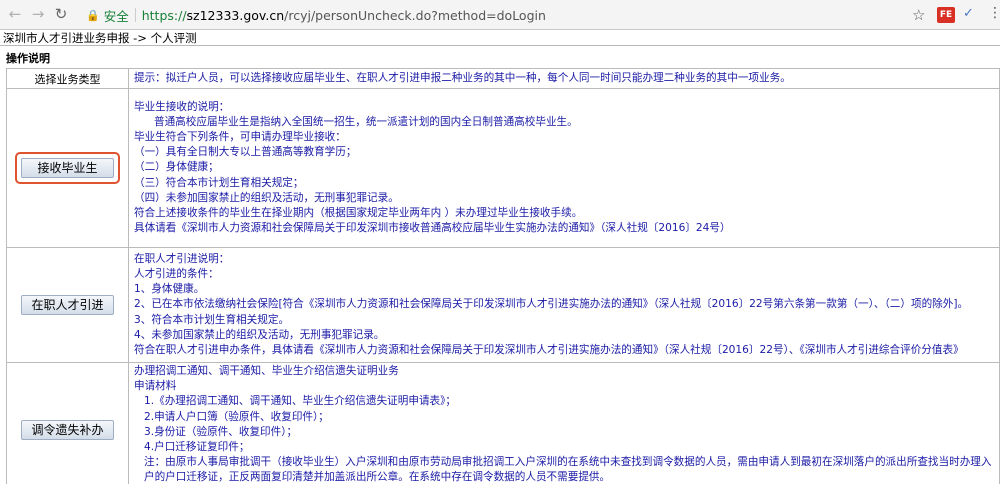  What do you see at coordinates (28, 58) in the screenshot?
I see `section-title: 操作说明` at bounding box center [28, 58].